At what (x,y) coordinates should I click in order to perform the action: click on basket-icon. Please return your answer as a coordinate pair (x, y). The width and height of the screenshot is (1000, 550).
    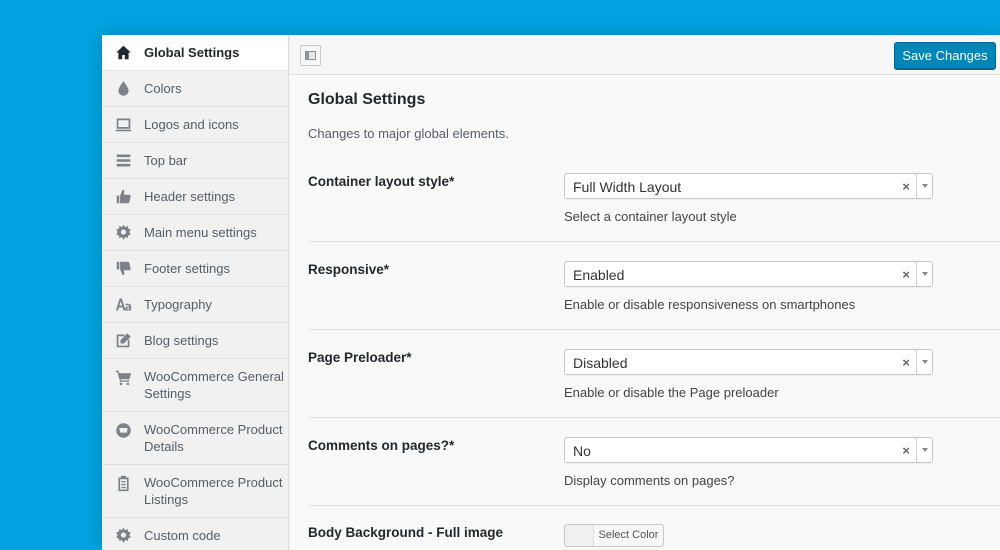
    Looking at the image, I should click on (123, 430).